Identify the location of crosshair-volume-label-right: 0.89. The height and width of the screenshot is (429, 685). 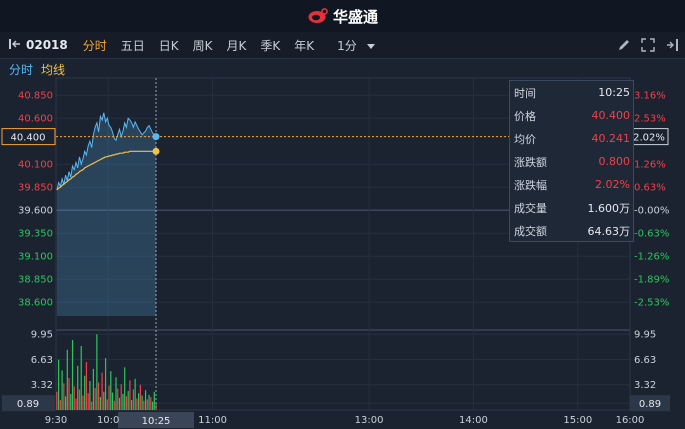
(650, 404).